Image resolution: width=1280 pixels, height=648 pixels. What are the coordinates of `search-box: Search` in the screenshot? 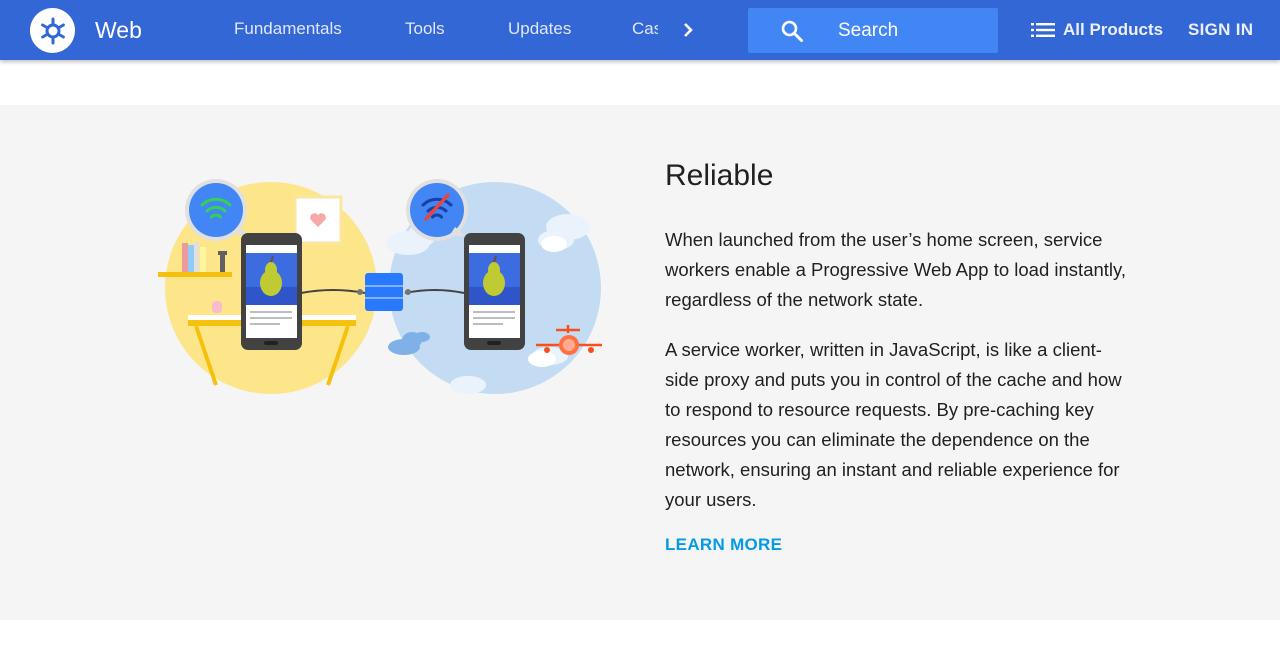 It's located at (873, 30).